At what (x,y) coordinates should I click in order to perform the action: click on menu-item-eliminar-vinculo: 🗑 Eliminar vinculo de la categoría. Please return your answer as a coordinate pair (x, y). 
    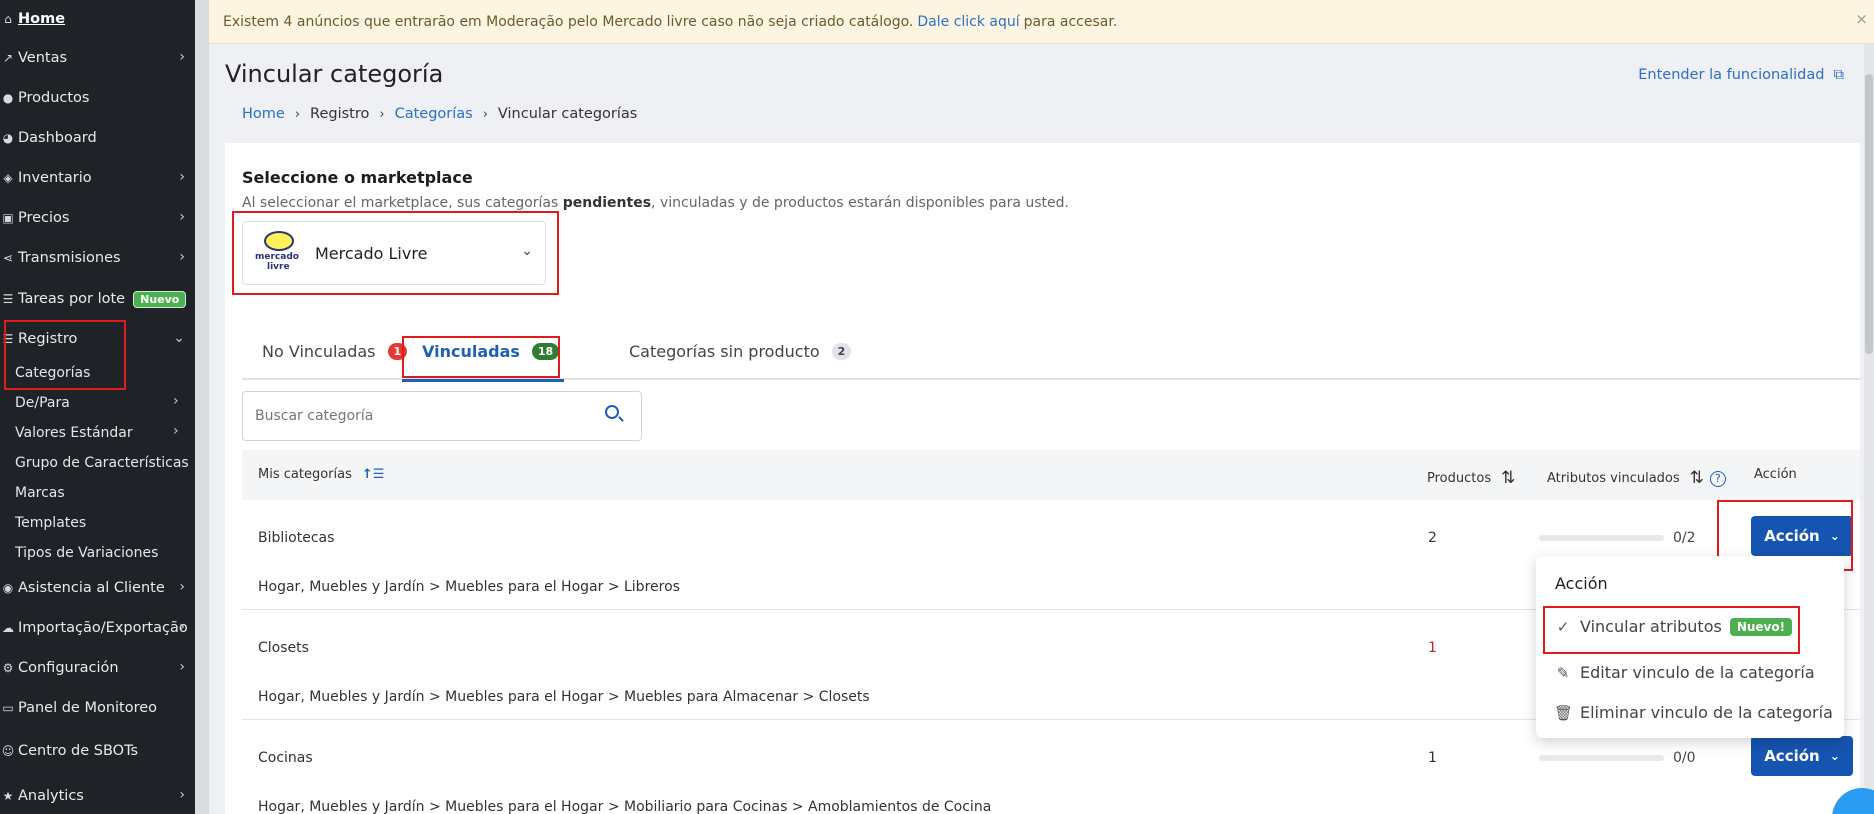
    Looking at the image, I should click on (1693, 712).